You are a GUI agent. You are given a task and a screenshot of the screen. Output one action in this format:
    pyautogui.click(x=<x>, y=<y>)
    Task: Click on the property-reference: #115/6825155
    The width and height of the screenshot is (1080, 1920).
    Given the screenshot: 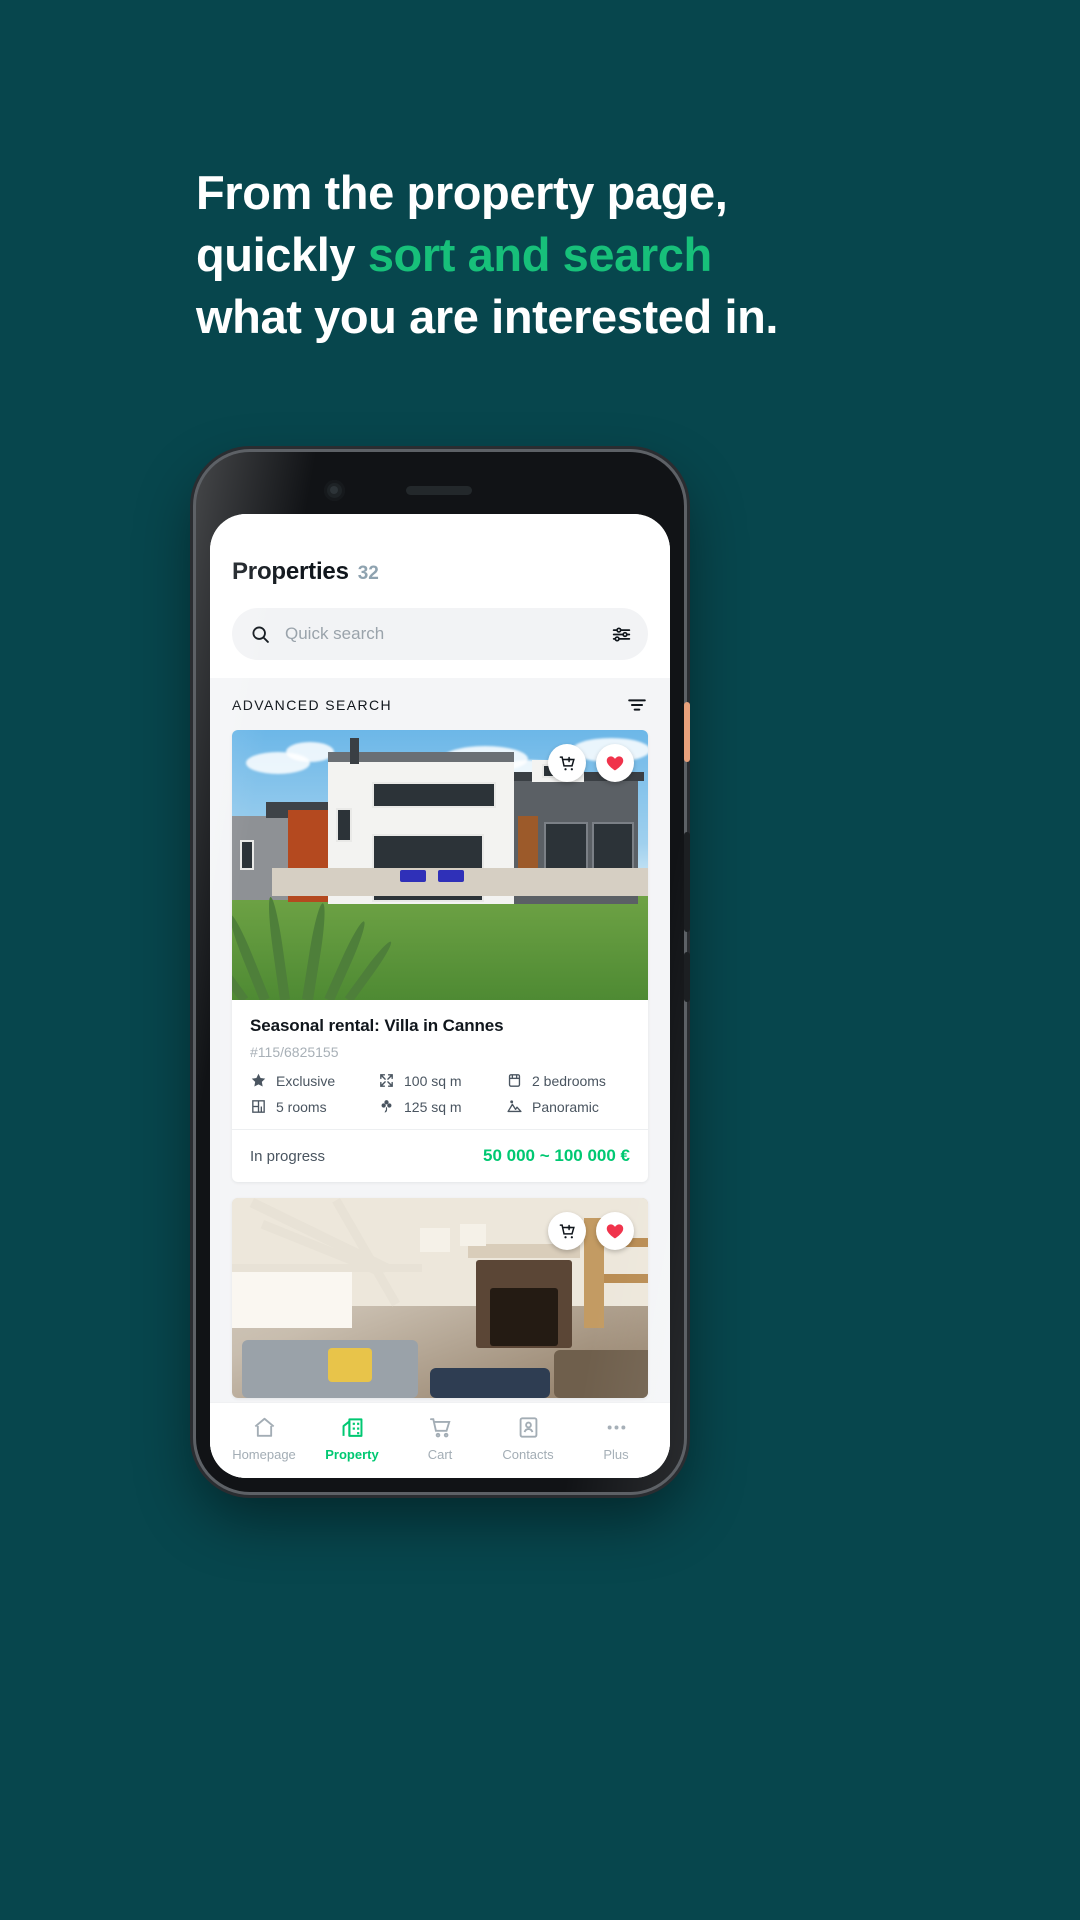 What is the action you would take?
    pyautogui.click(x=294, y=1052)
    